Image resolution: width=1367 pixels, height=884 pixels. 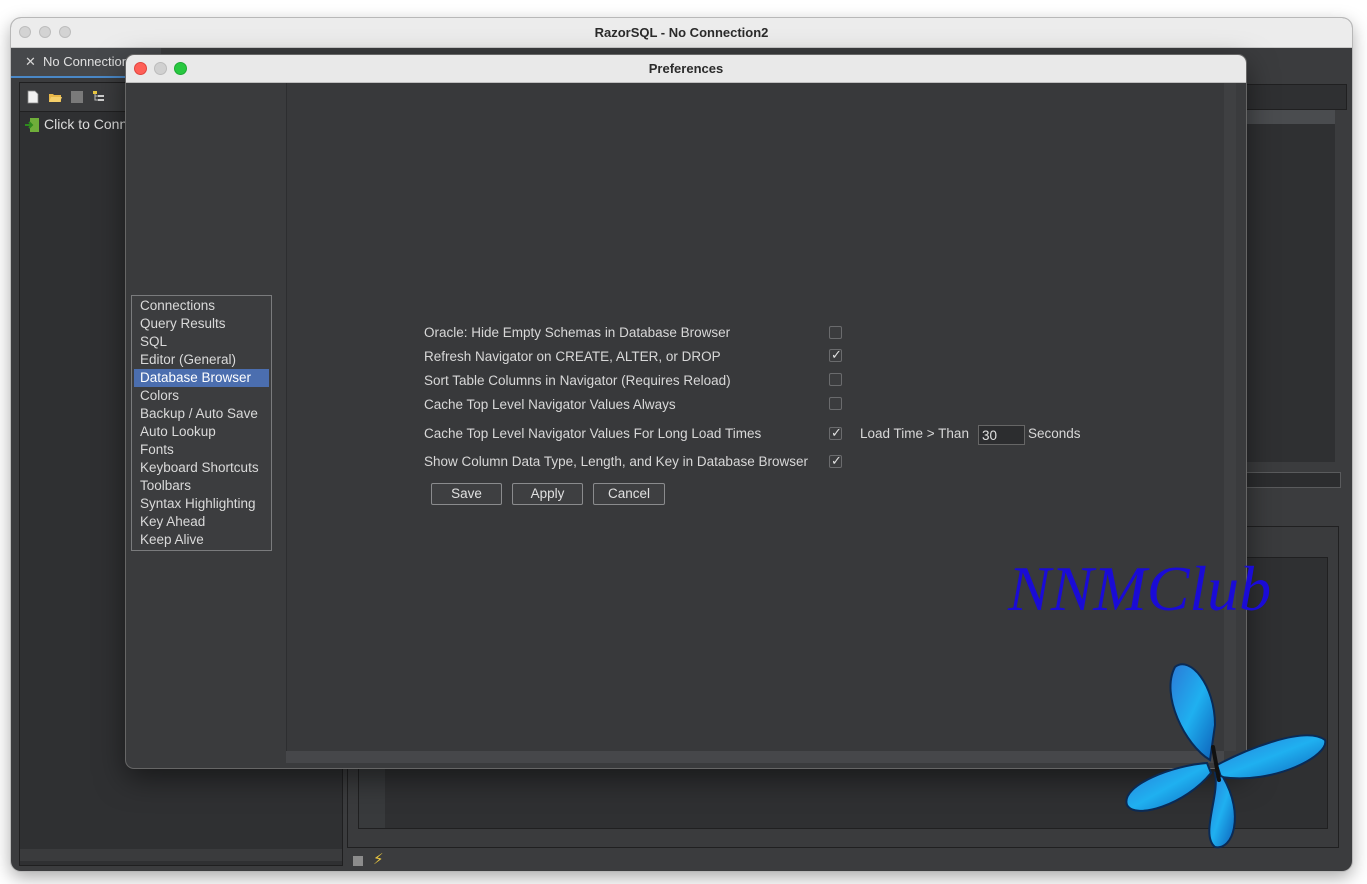 I want to click on main-titlebar: RazorSQL - No Connection2, so click(x=681, y=33).